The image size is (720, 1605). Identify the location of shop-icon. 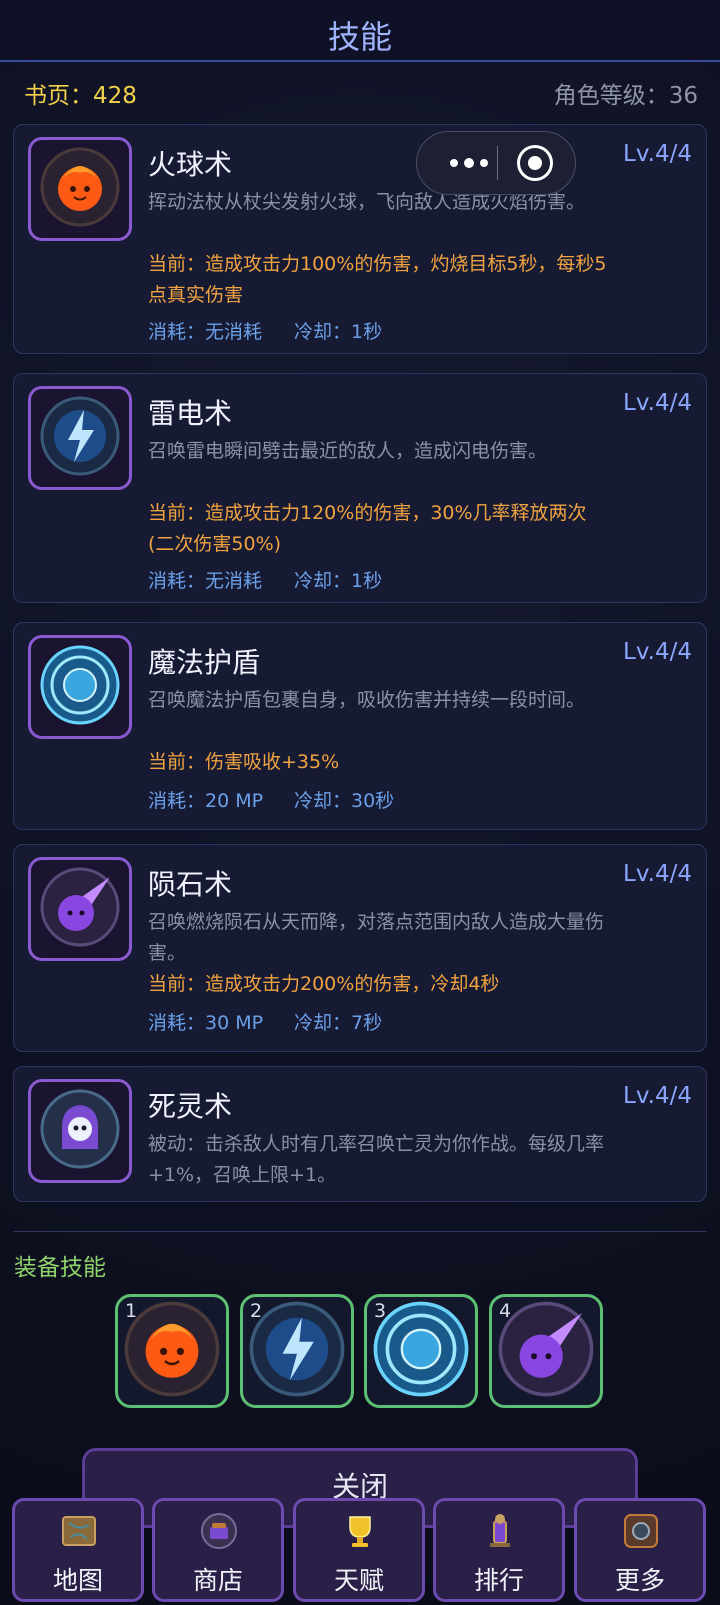
(219, 1531).